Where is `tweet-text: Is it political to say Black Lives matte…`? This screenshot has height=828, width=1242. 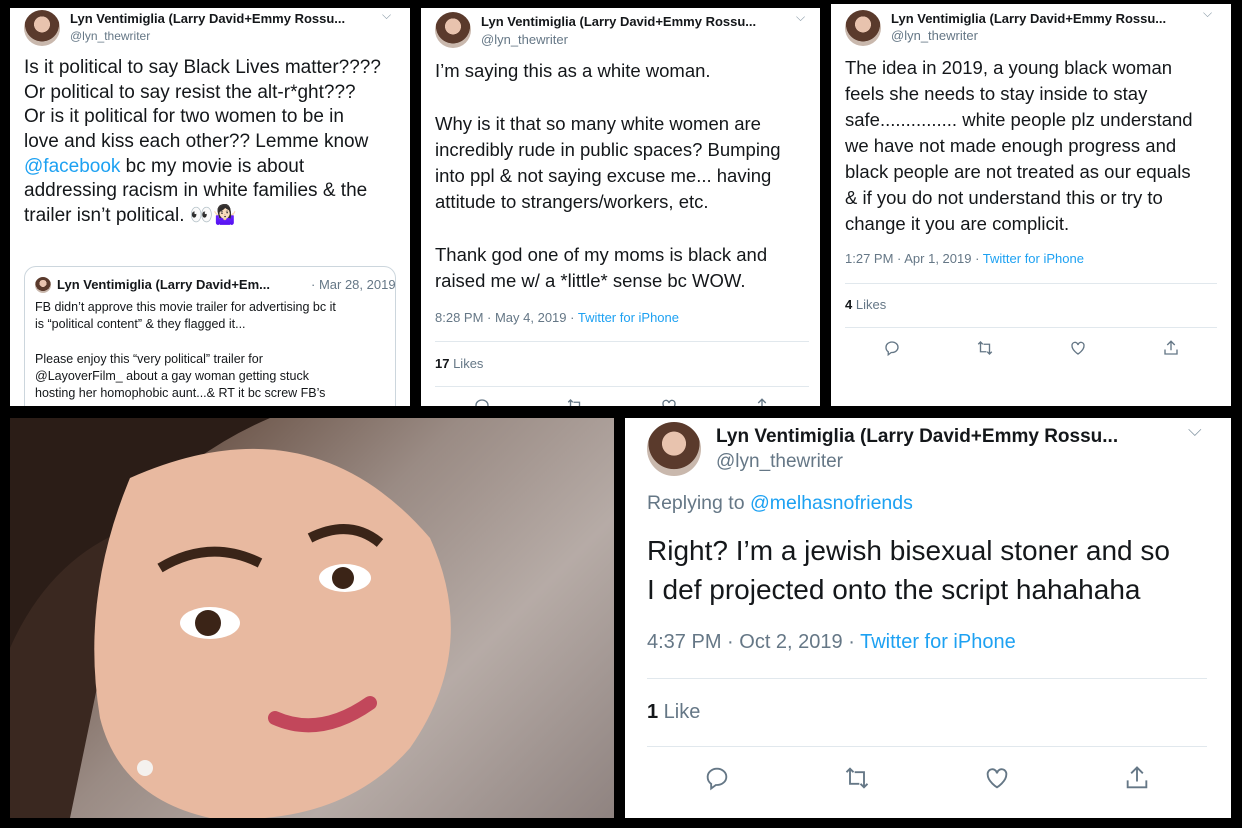
tweet-text: Is it political to say Black Lives matte… is located at coordinates (214, 142).